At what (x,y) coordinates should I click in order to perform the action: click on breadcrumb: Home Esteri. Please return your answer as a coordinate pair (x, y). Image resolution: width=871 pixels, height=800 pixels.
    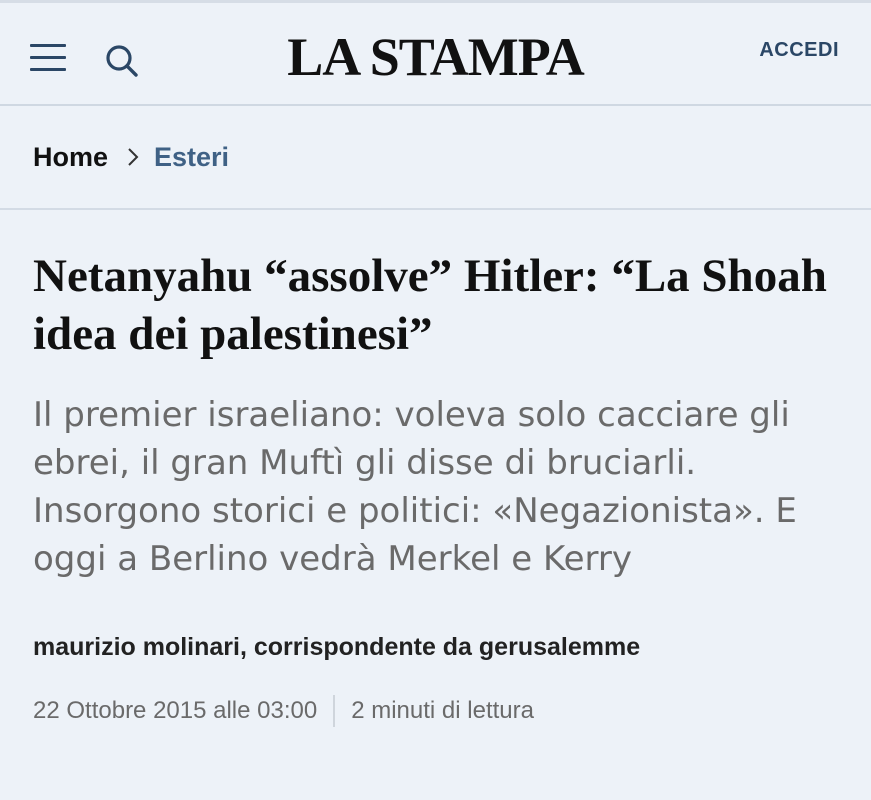
    Looking at the image, I should click on (435, 158).